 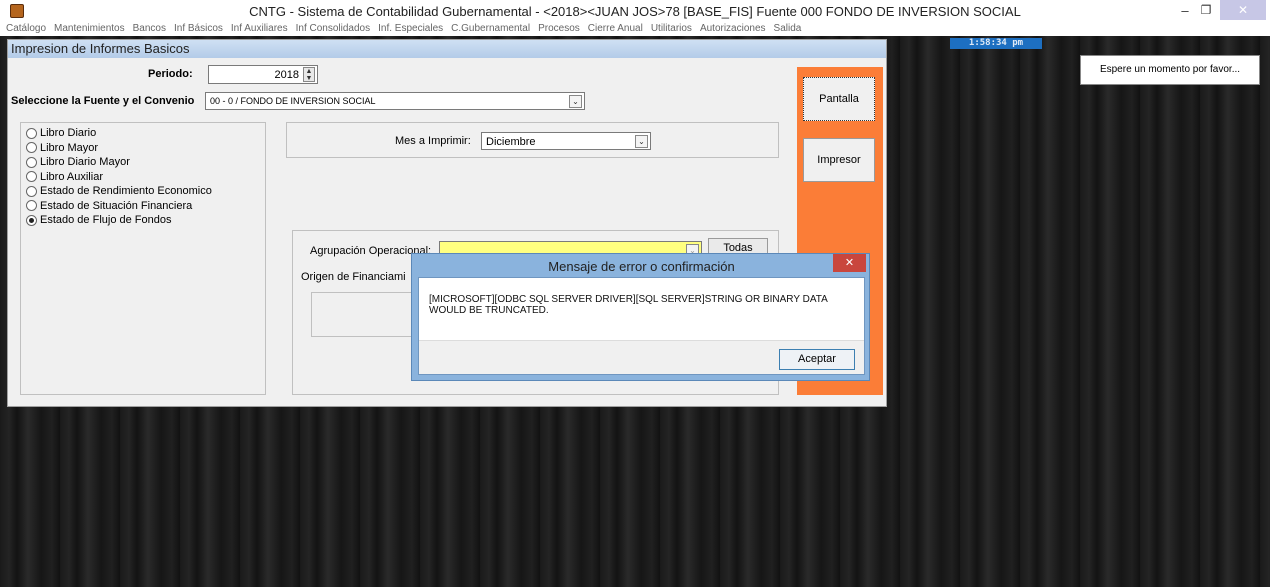 I want to click on close-button: ✕, so click(x=1243, y=10).